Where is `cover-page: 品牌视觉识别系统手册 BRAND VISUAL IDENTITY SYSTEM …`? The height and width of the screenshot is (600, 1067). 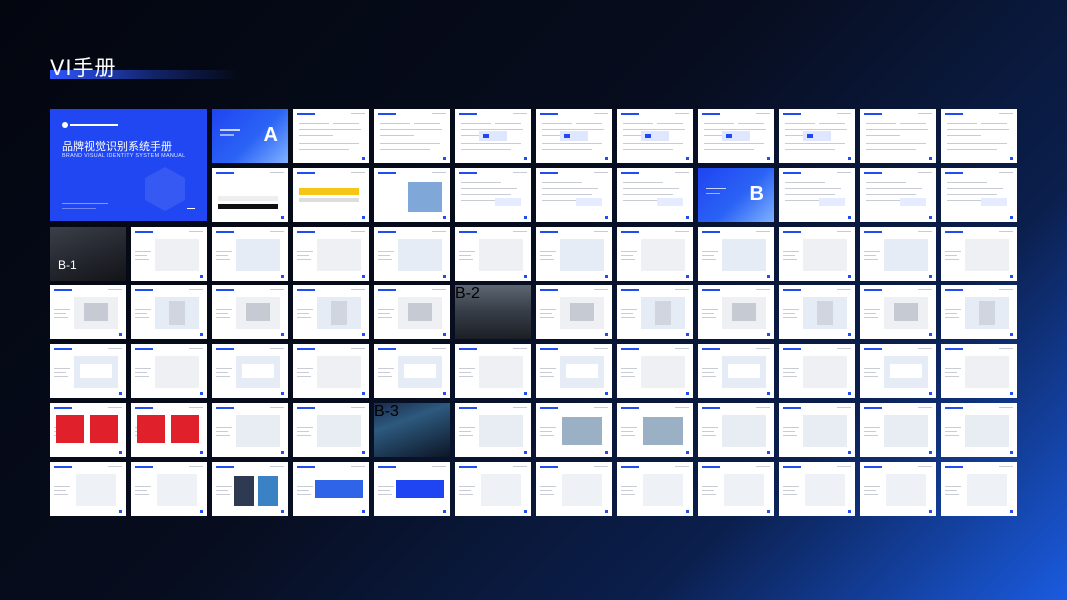
cover-page: 品牌视觉识别系统手册 BRAND VISUAL IDENTITY SYSTEM … is located at coordinates (128, 165).